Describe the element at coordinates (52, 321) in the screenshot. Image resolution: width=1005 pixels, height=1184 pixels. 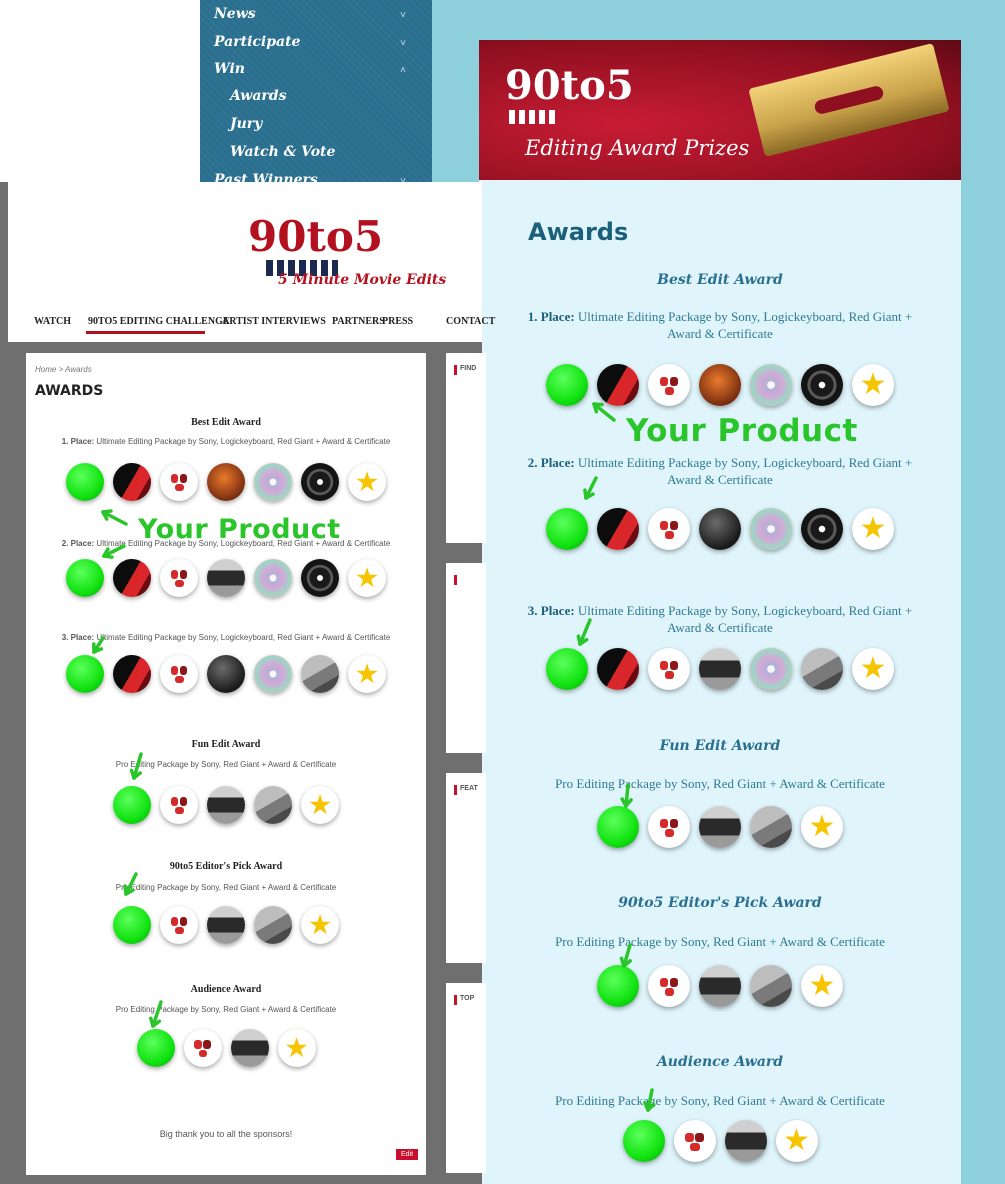
I see `nav-item: WATCH` at that location.